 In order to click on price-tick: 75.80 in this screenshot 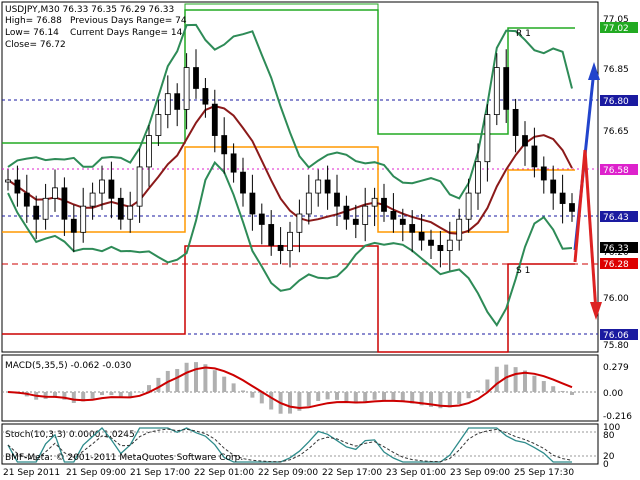, I will do `click(616, 346)`.